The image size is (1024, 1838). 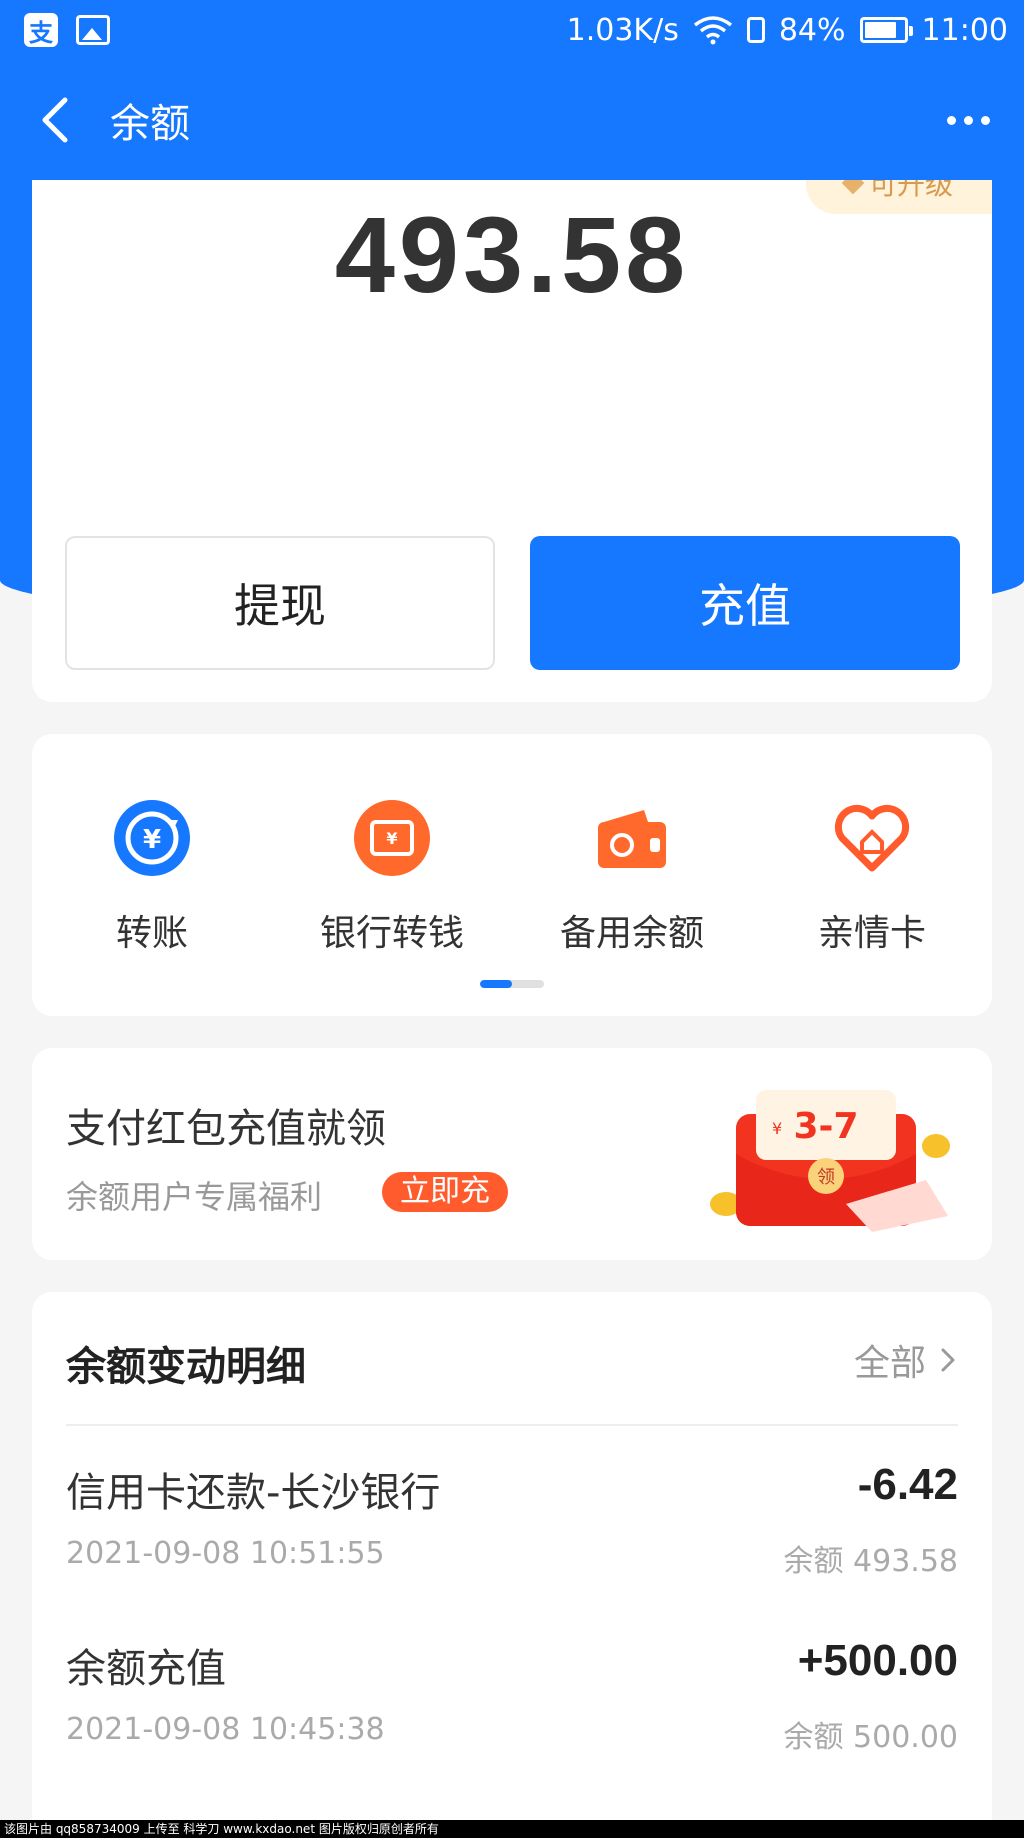 What do you see at coordinates (392, 877) in the screenshot?
I see `action-bank-transfer: ¥ 银行转钱` at bounding box center [392, 877].